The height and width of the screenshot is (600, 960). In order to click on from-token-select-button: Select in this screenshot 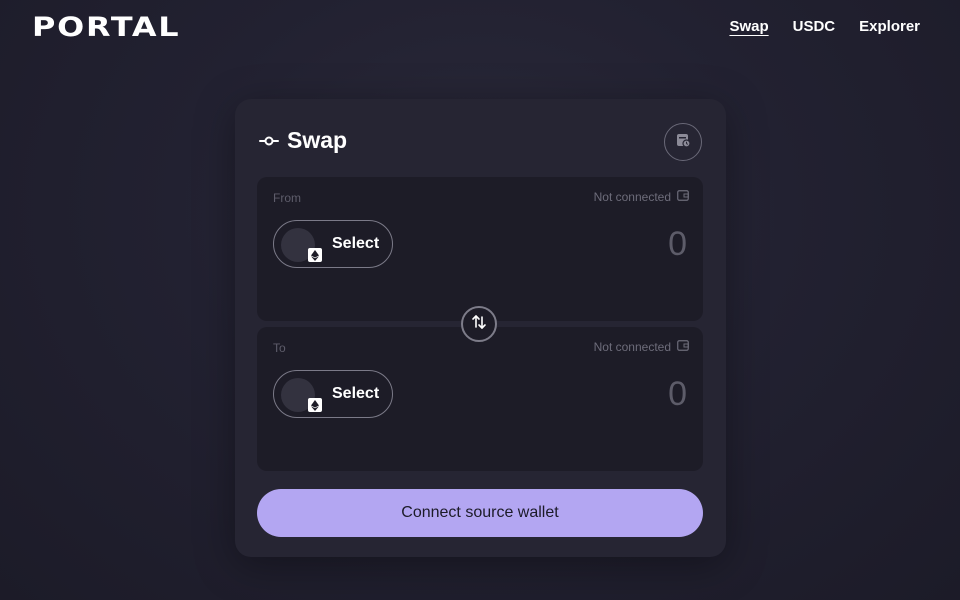, I will do `click(333, 244)`.